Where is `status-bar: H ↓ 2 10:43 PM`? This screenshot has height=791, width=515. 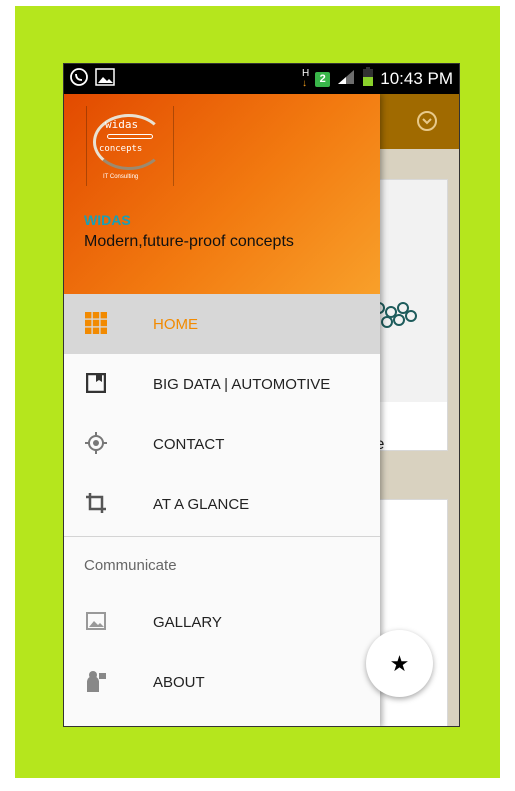
status-bar: H ↓ 2 10:43 PM is located at coordinates (261, 79).